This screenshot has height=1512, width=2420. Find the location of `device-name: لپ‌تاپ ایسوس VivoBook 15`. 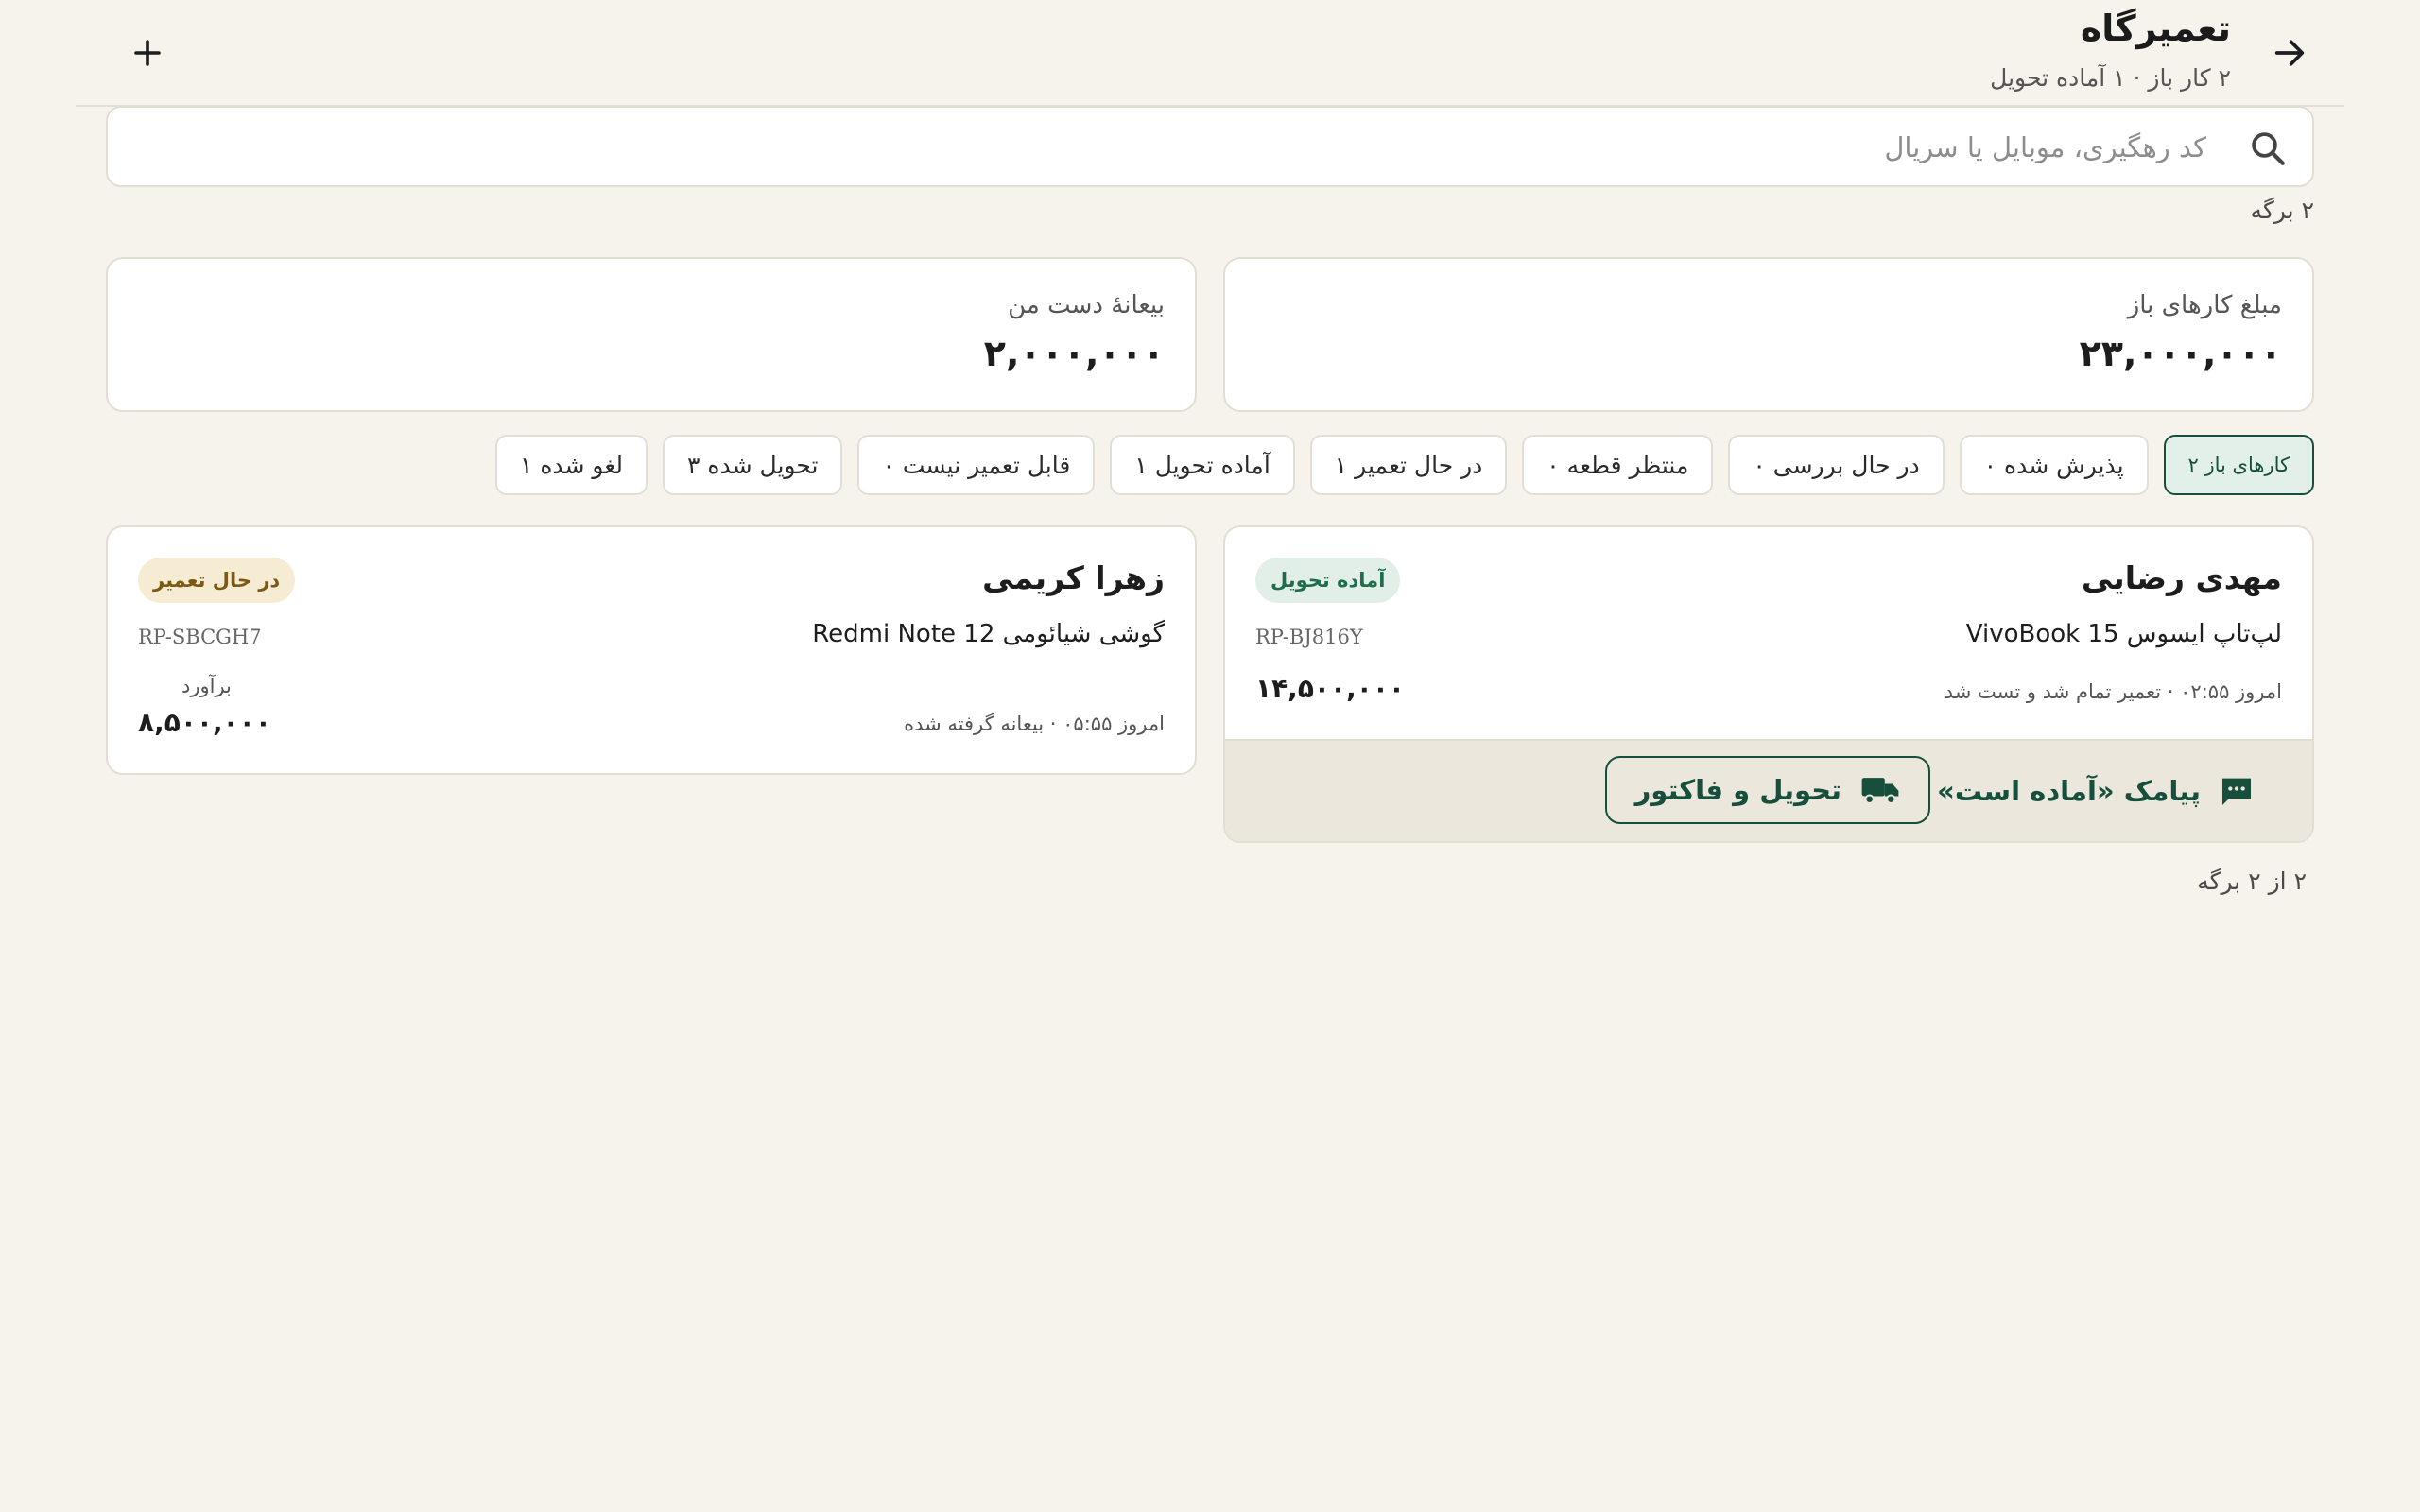

device-name: لپ‌تاپ ایسوس VivoBook 15 is located at coordinates (2124, 634).